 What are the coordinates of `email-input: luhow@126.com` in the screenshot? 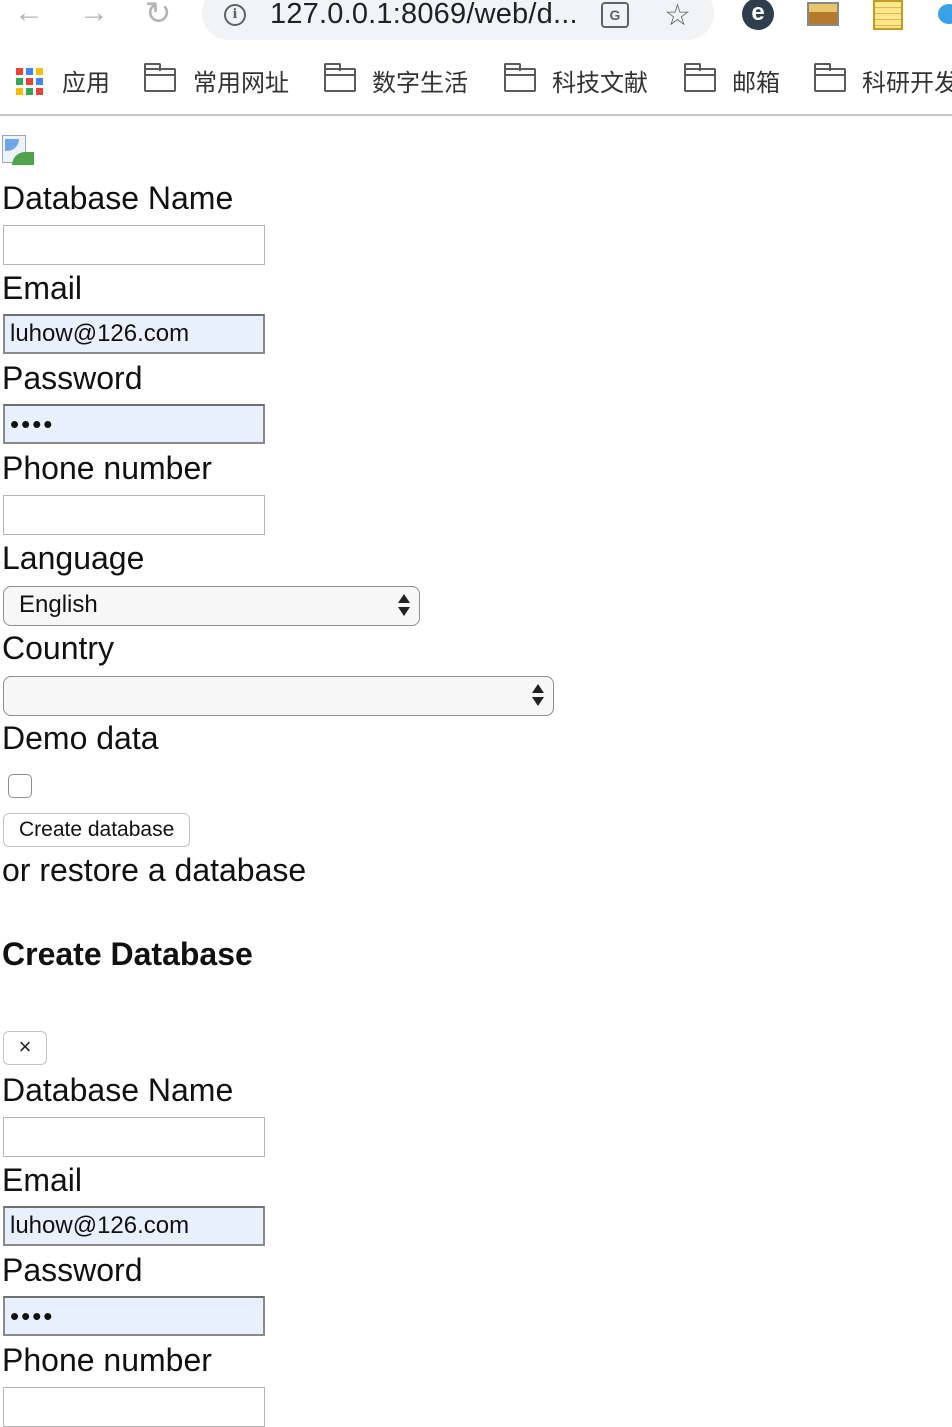 It's located at (134, 334).